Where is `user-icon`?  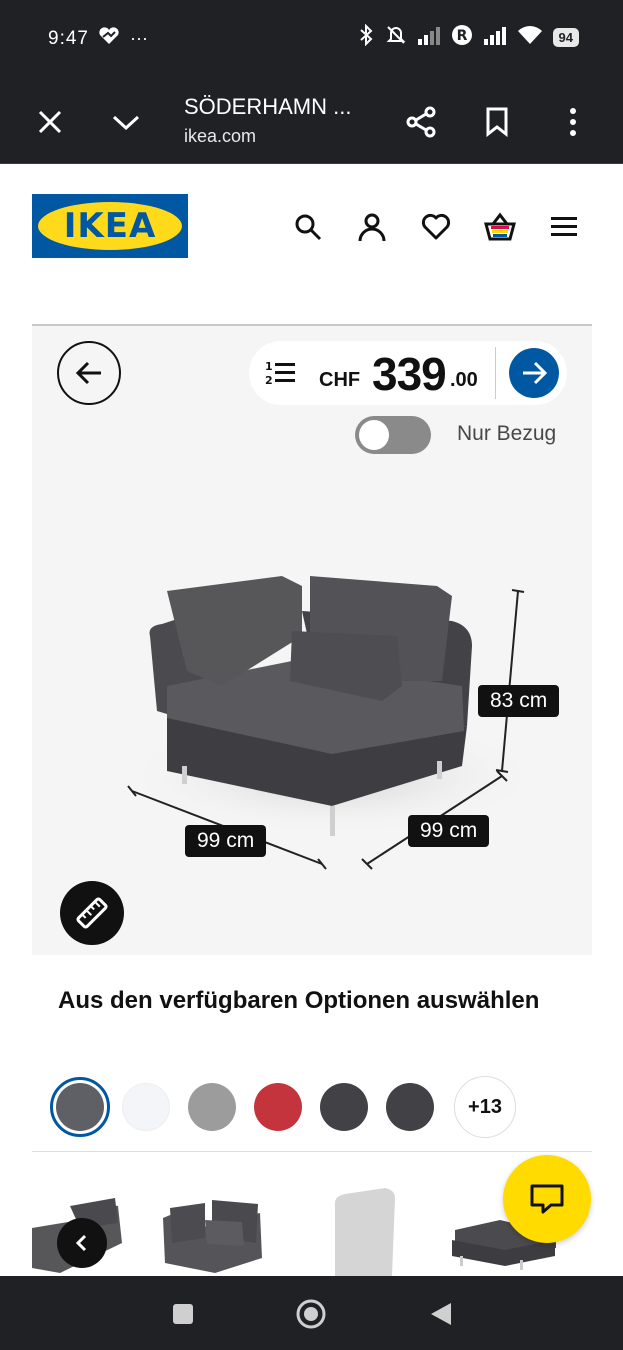 user-icon is located at coordinates (372, 227).